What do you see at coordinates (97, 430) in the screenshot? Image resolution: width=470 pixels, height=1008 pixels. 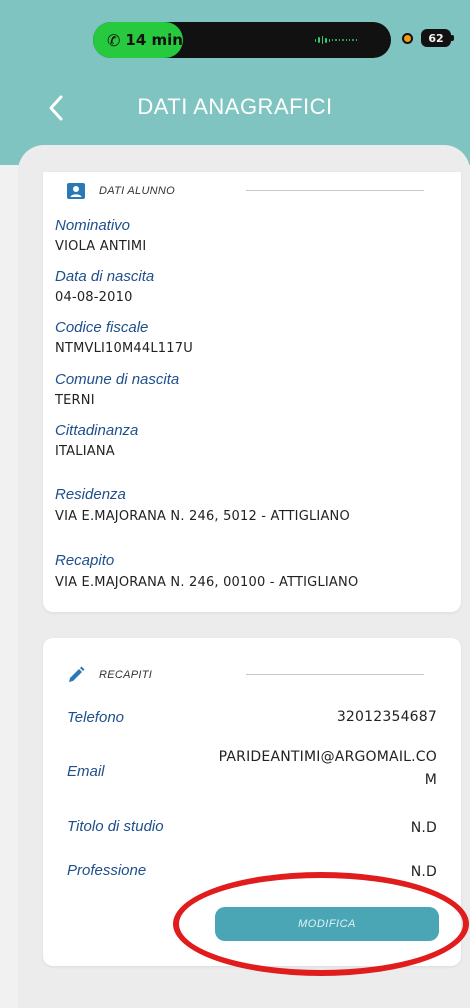 I see `field-label-citizenship: Cittadinanza` at bounding box center [97, 430].